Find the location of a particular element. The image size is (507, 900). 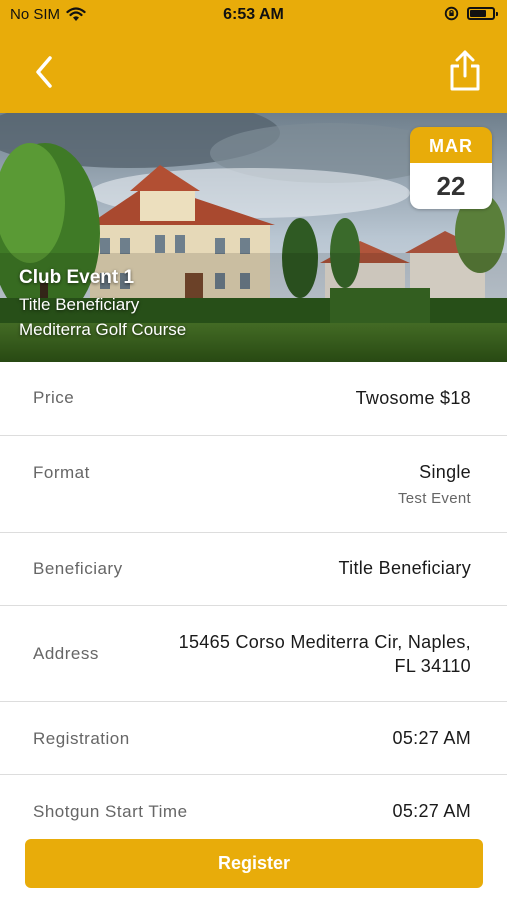

share-icon is located at coordinates (465, 70).